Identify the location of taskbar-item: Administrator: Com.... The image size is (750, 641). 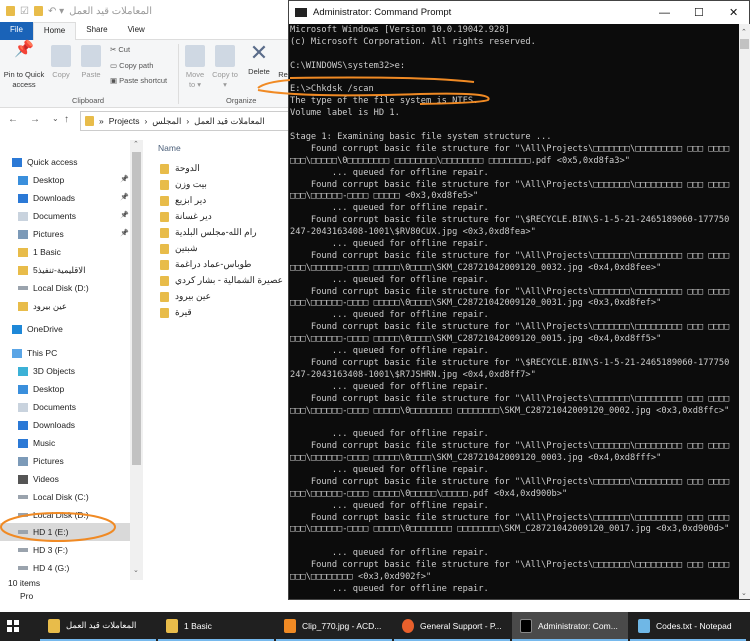
(570, 626).